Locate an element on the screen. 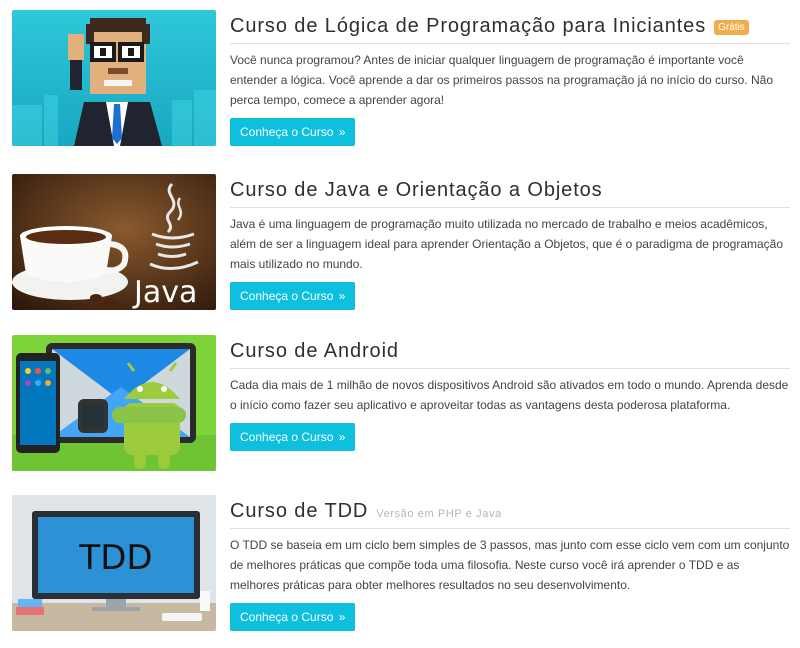  course-title: Curso de TDD is located at coordinates (299, 511).